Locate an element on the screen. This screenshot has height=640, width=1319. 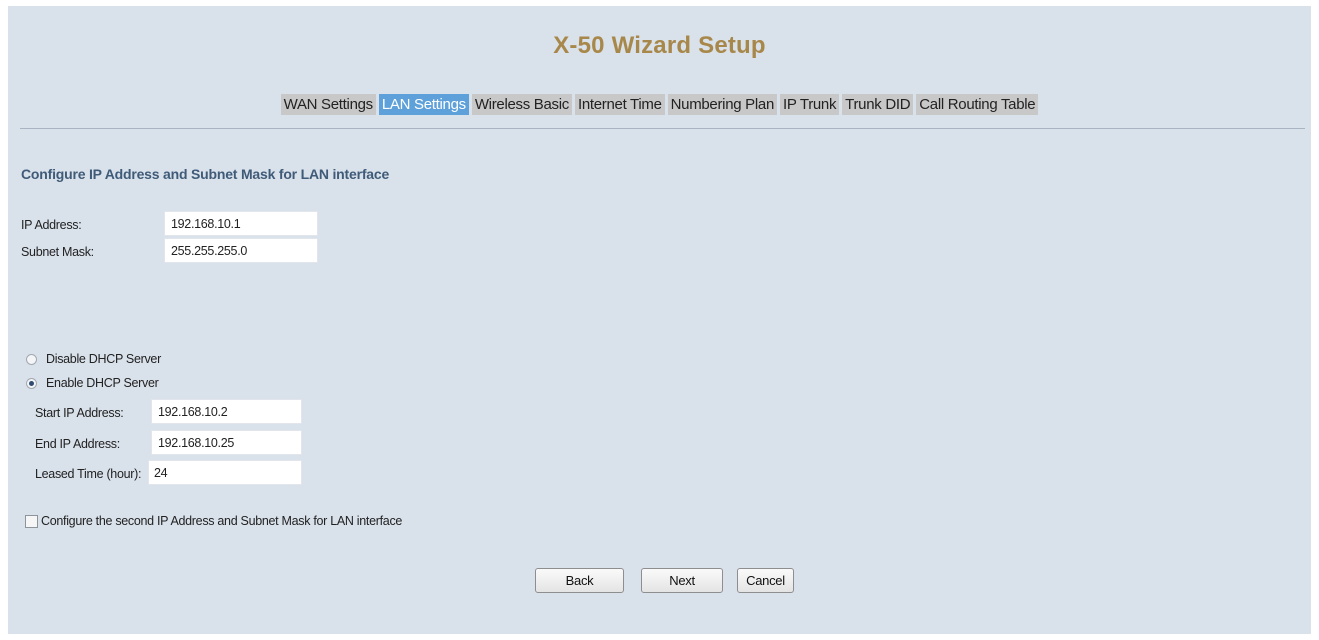
leased-time-label: Leased Time (hour): is located at coordinates (88, 474).